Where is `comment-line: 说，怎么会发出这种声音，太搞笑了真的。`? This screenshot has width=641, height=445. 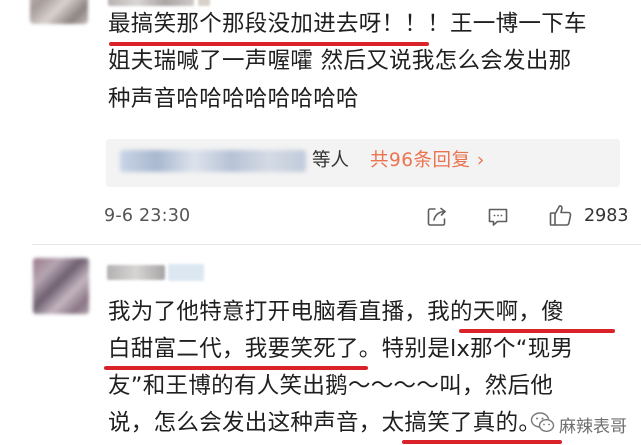 comment-line: 说，怎么会发出这种声音，太搞笑了真的。 is located at coordinates (325, 423).